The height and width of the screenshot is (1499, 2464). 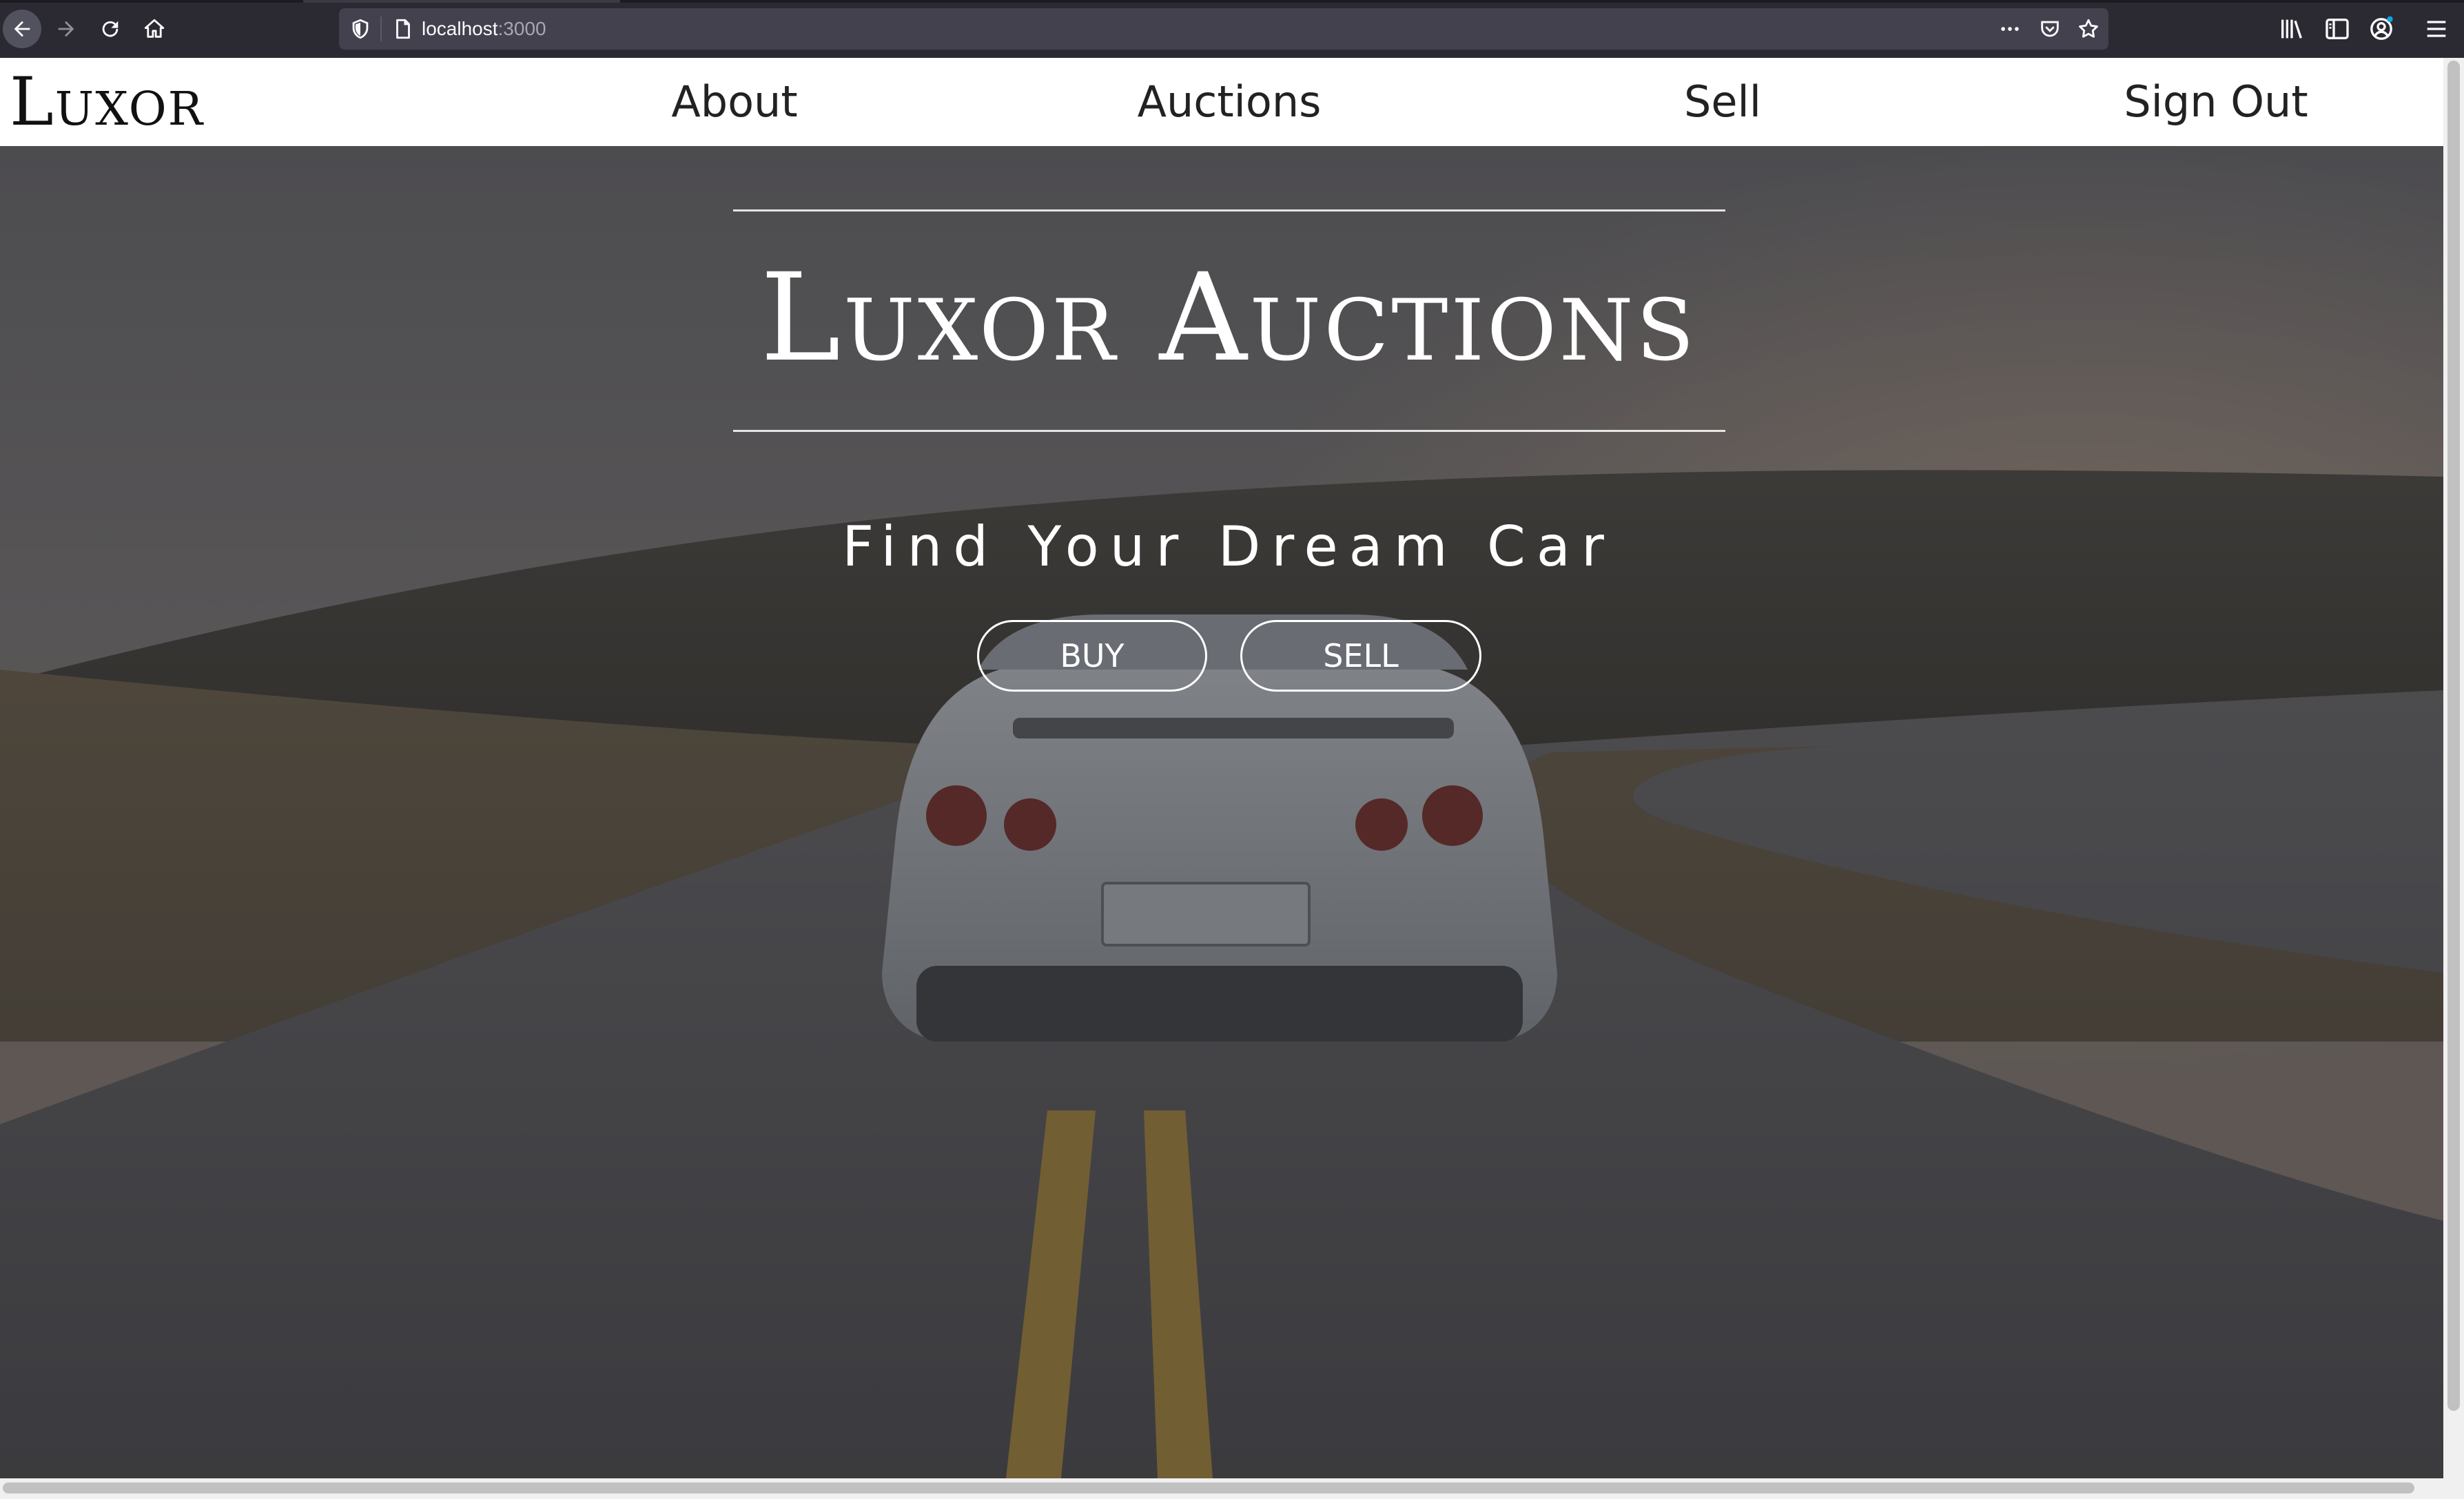 I want to click on vertical-scrollbar, so click(x=2453, y=768).